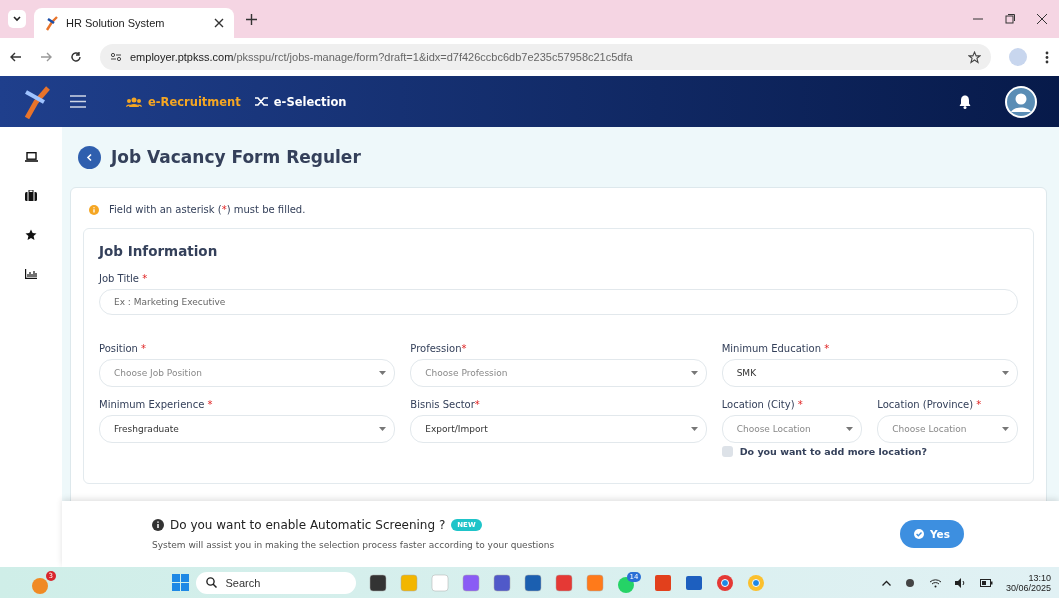 The width and height of the screenshot is (1059, 598). I want to click on field-label: Position *, so click(123, 348).